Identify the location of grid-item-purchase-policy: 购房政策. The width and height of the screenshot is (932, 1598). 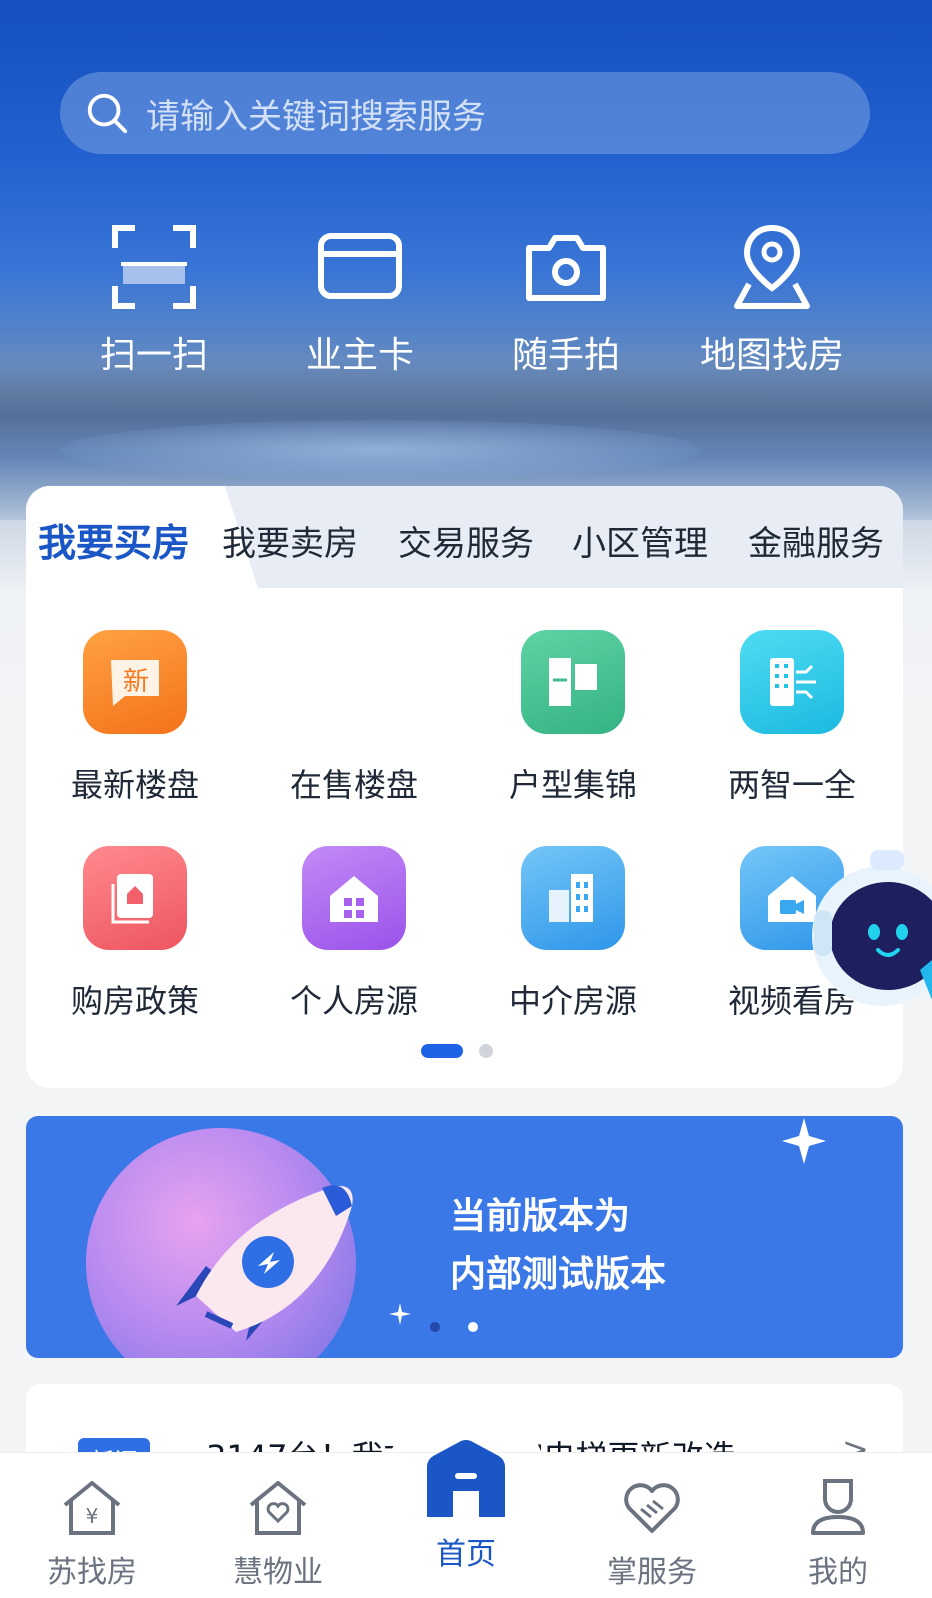
(135, 934).